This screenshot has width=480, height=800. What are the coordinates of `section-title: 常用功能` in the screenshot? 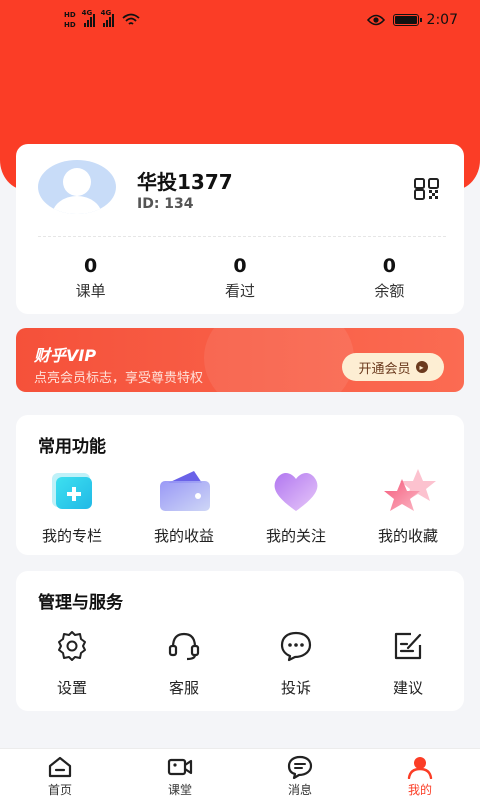 It's located at (72, 447).